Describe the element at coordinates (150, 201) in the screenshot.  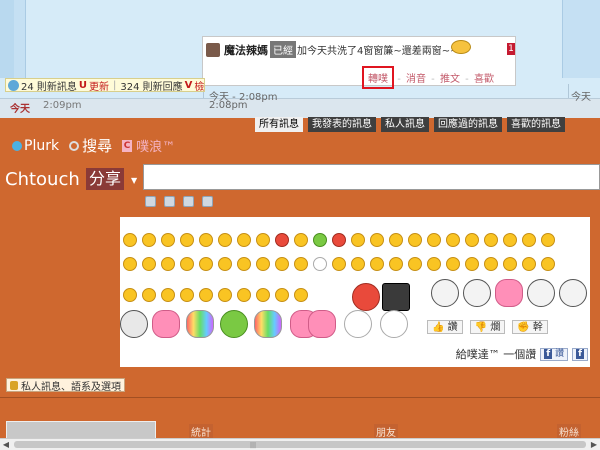
I see `image-upload-icon` at that location.